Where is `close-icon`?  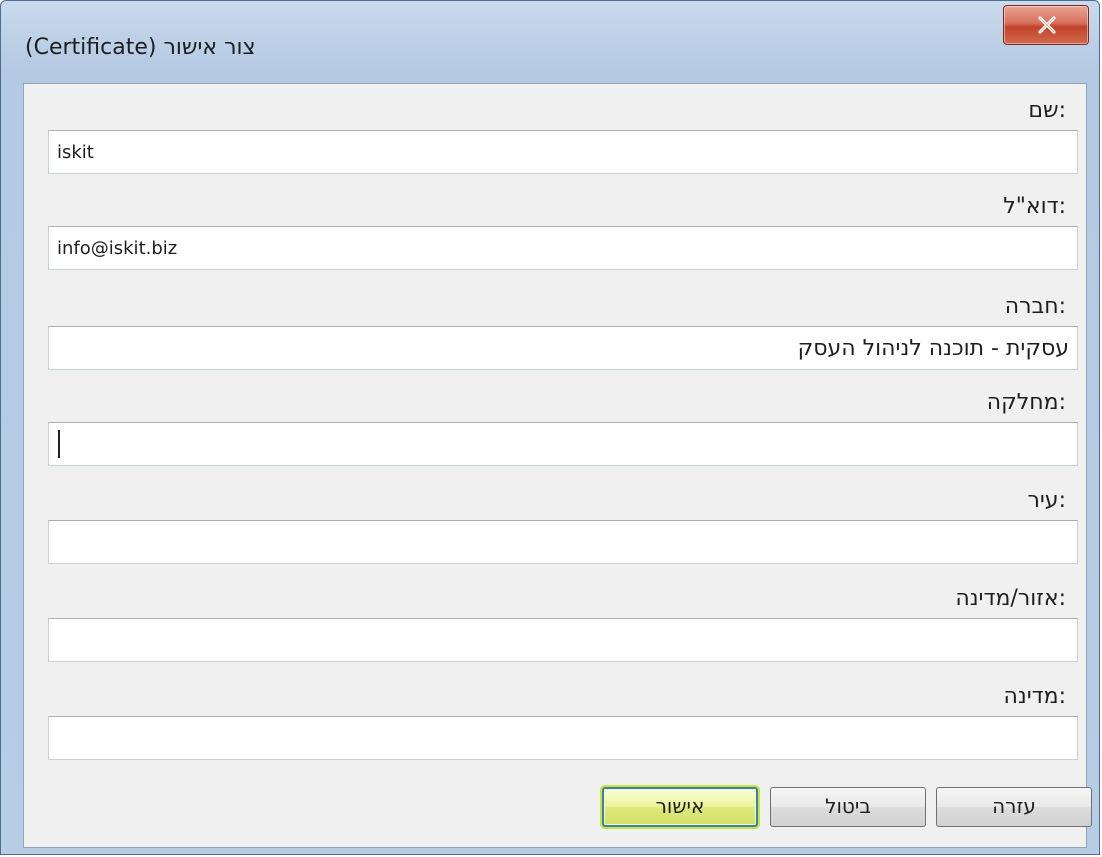
close-icon is located at coordinates (1047, 25).